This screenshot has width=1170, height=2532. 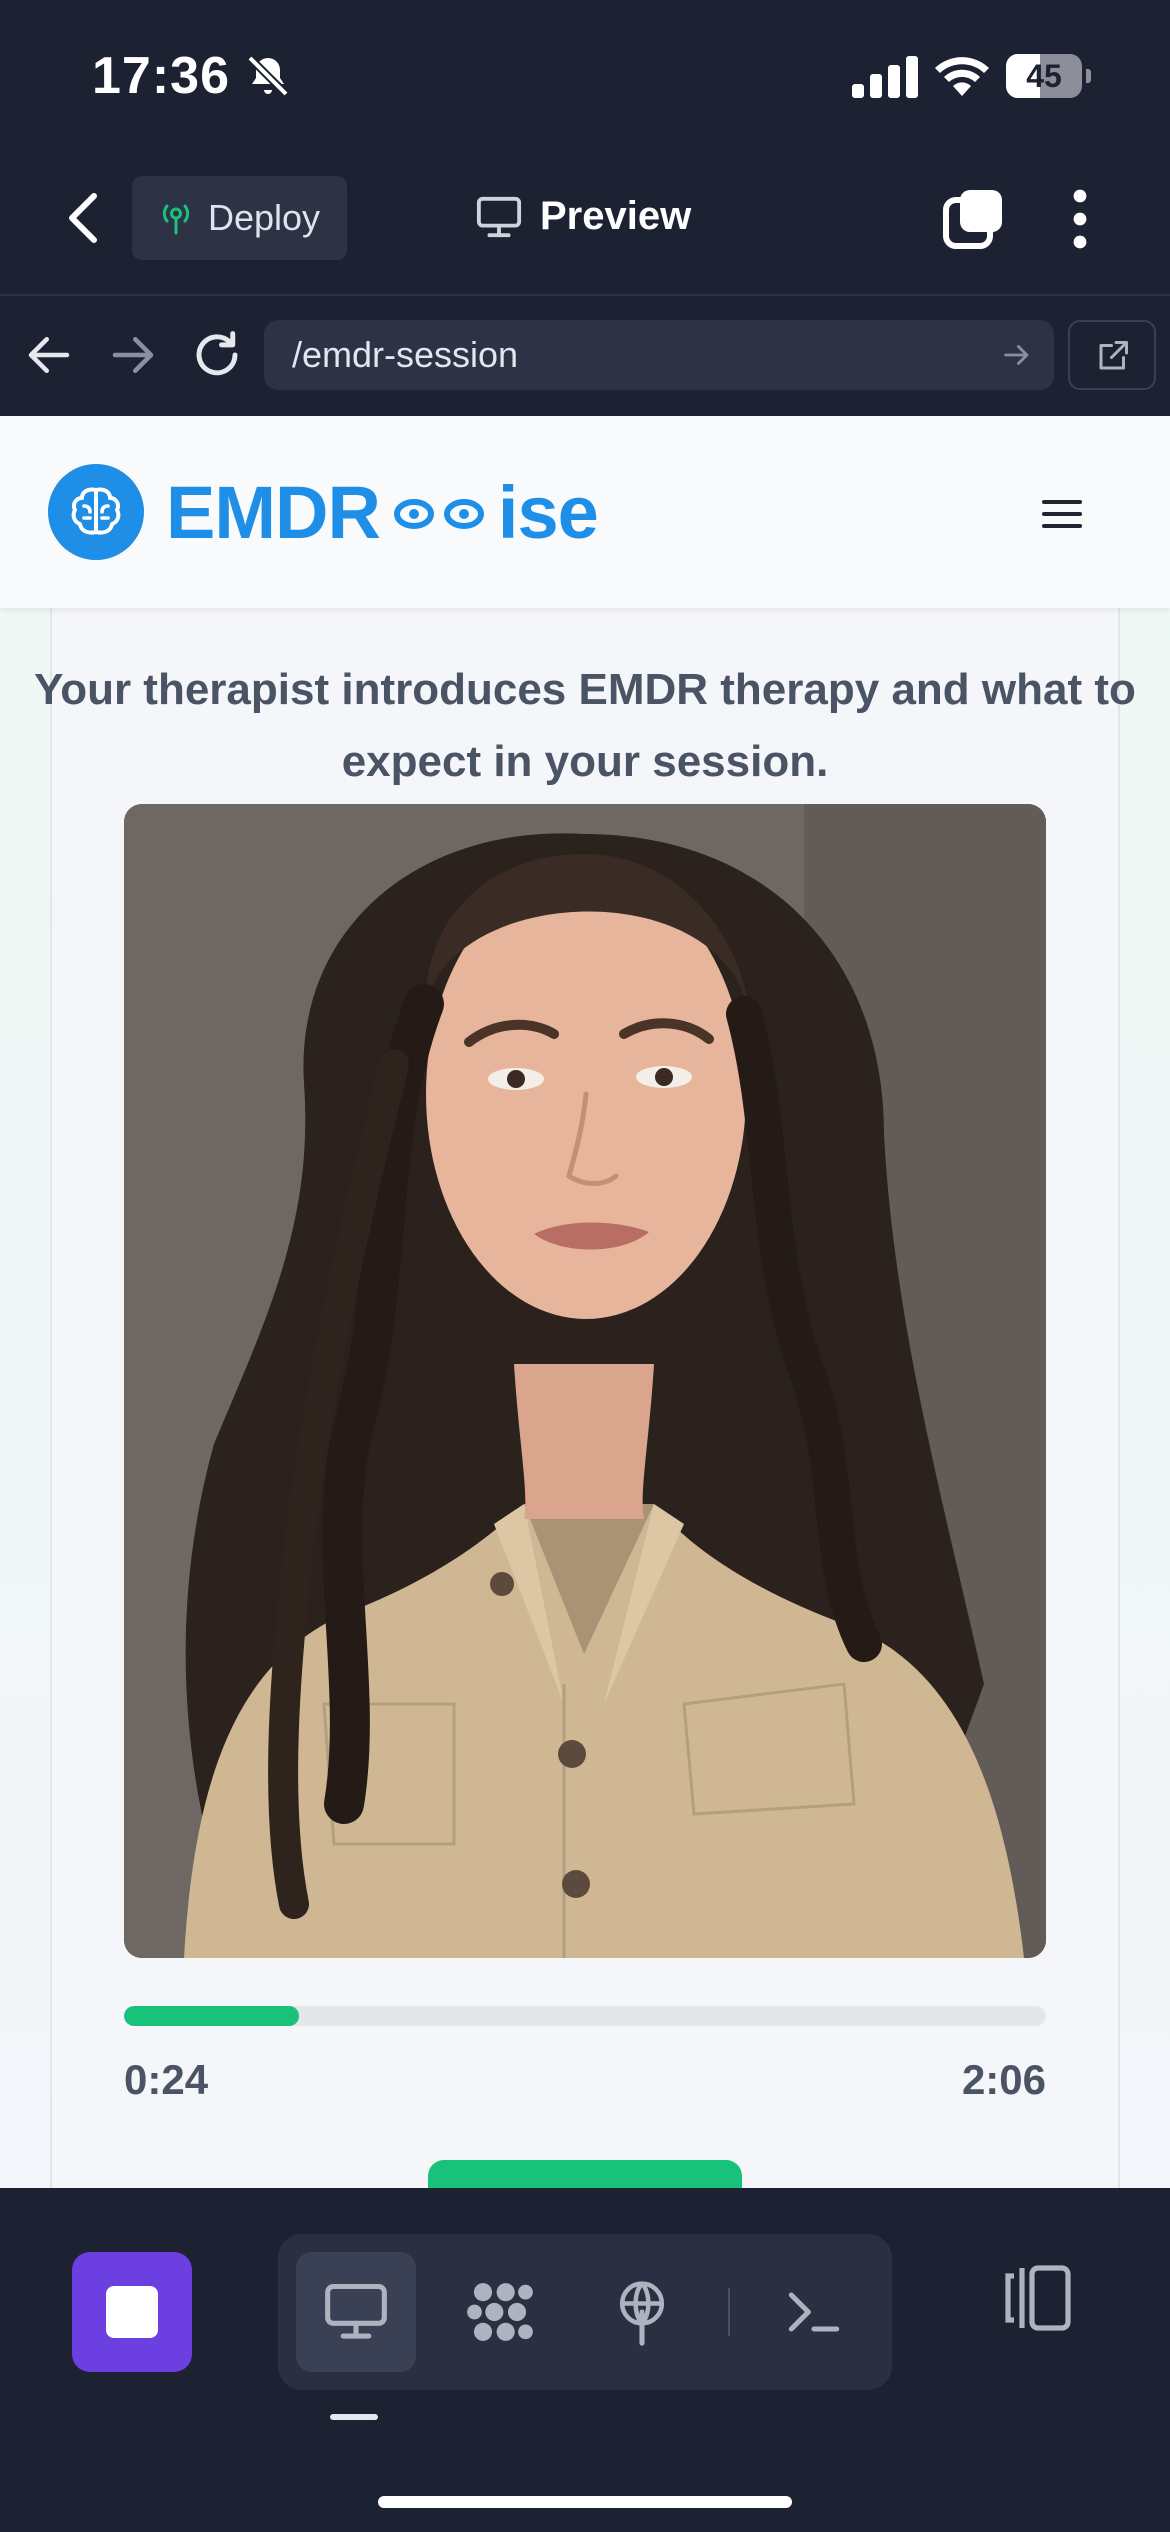 I want to click on ide-header: Deploy Preview, so click(x=585, y=223).